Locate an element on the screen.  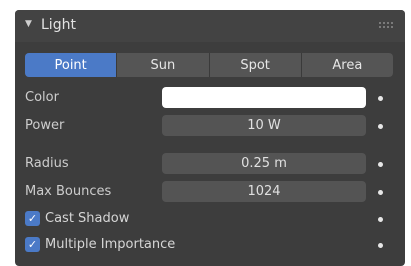
panel-header: ▼ Light is located at coordinates (210, 26).